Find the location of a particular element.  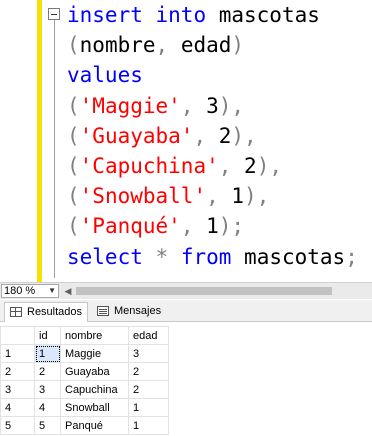

code-line: ('Snowball', 1), is located at coordinates (212, 198).